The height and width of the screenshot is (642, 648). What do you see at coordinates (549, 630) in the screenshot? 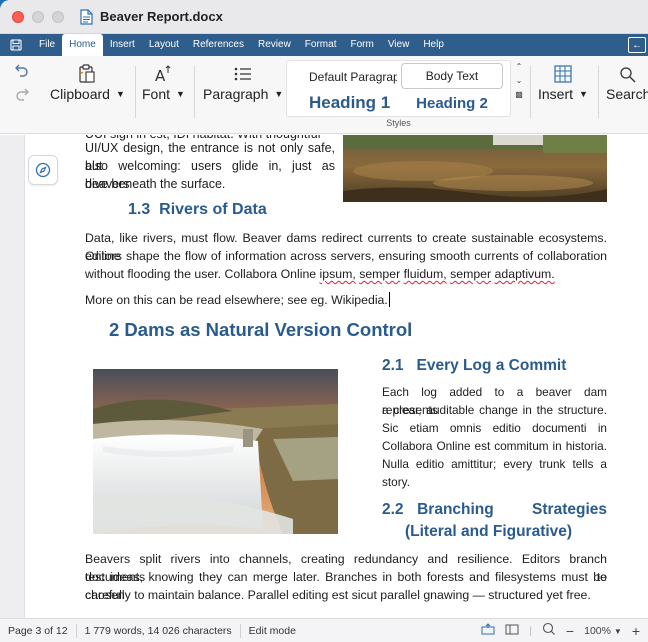
I see `zoom-reset-icon` at bounding box center [549, 630].